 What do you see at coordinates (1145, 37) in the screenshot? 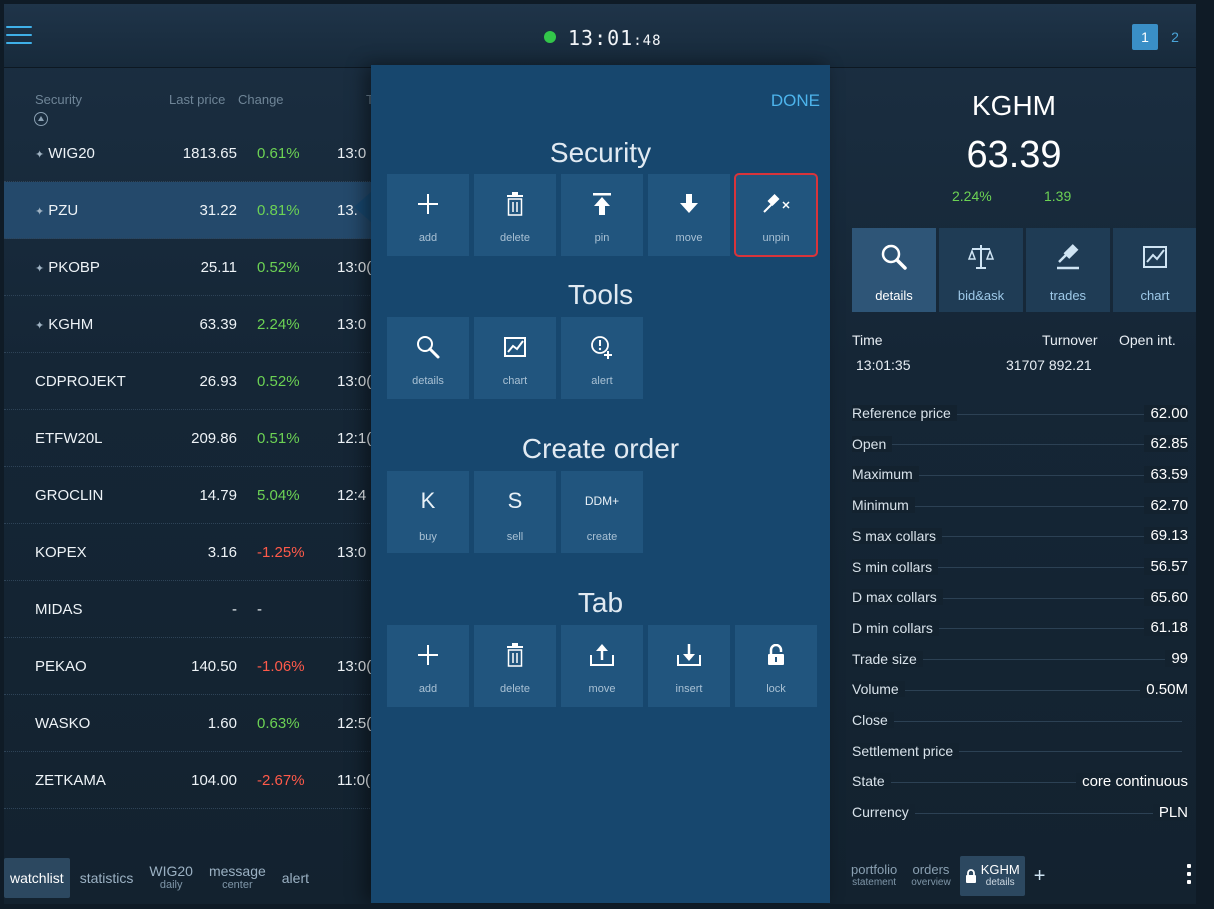
I see `page-1-button: 1` at bounding box center [1145, 37].